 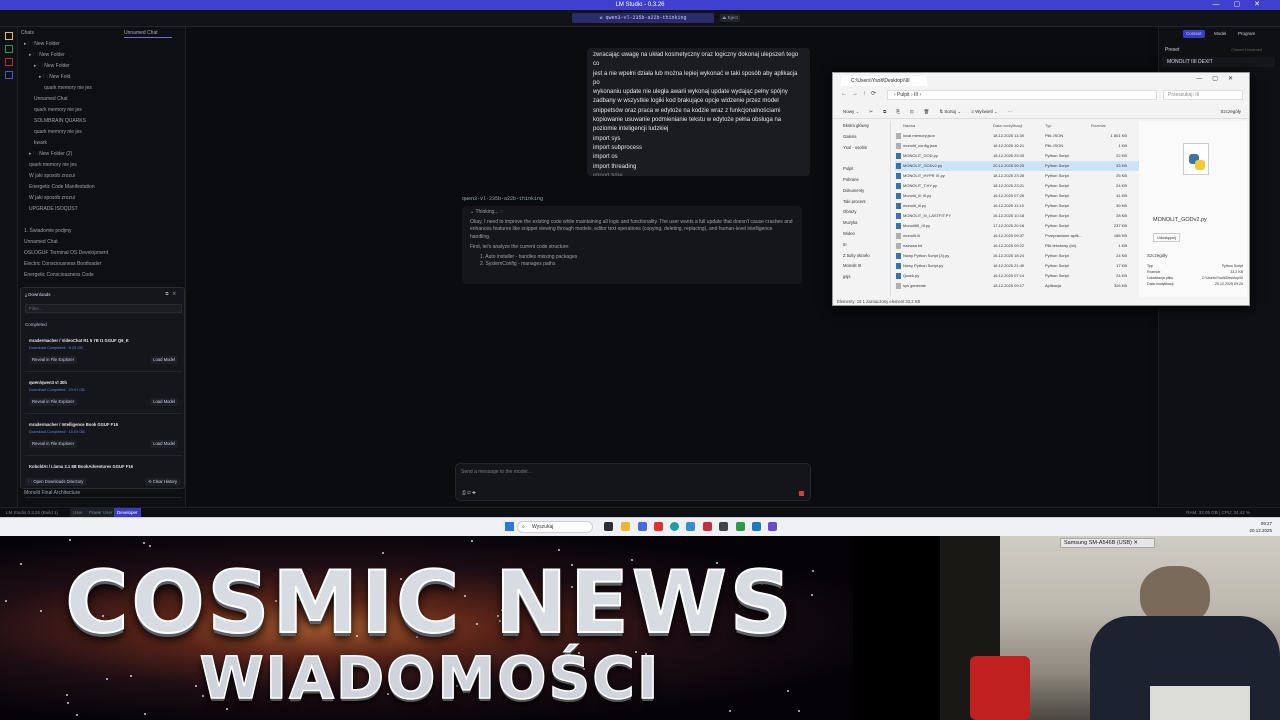 I want to click on nav-item: Taki procent, so click(x=866, y=202).